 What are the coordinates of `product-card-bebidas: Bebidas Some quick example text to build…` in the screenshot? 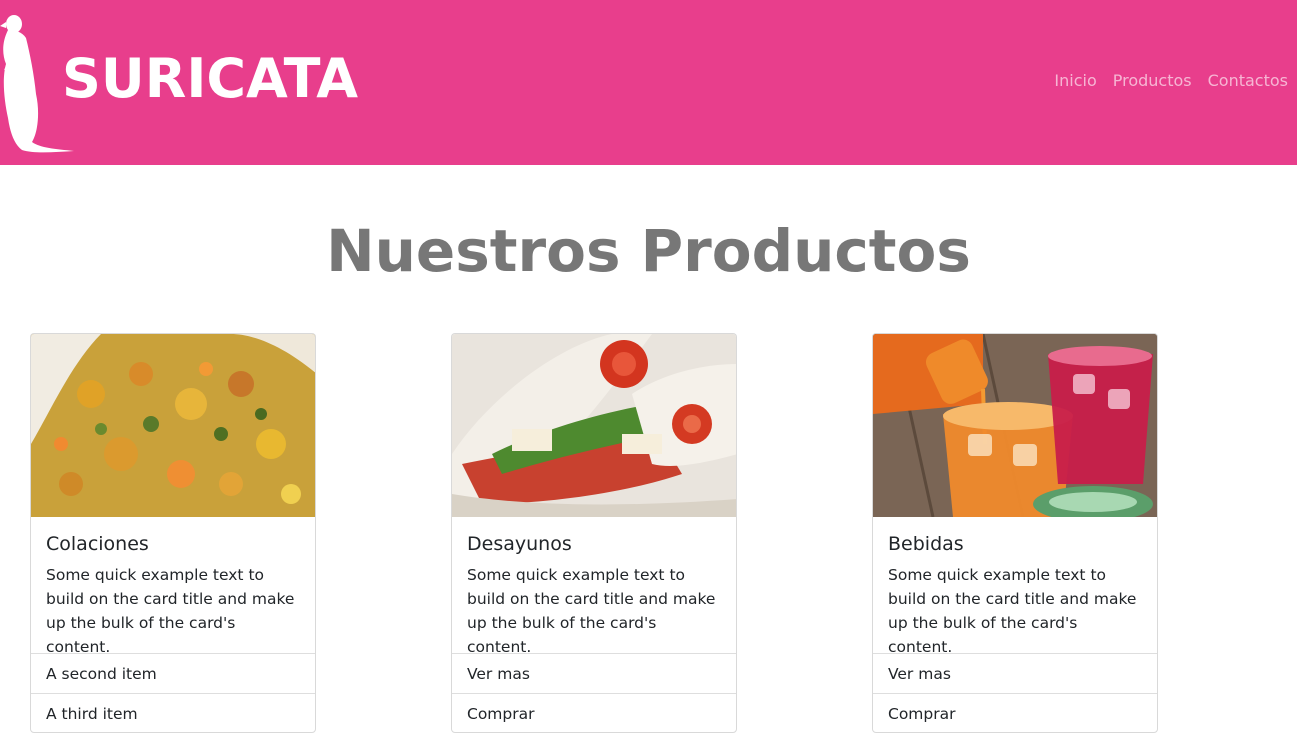 It's located at (1015, 533).